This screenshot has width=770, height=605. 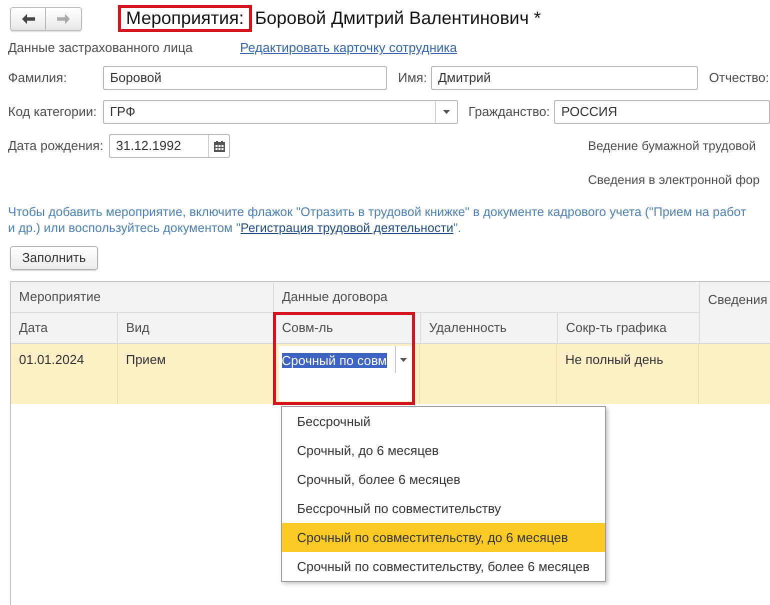 I want to click on column-header: Удаленность, so click(x=489, y=328).